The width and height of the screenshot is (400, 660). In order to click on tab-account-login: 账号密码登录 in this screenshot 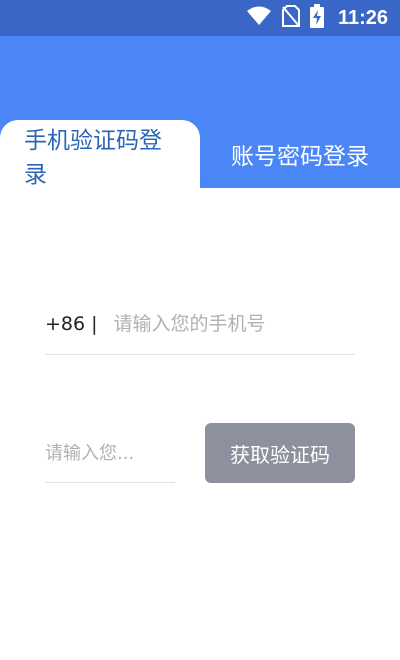, I will do `click(300, 154)`.